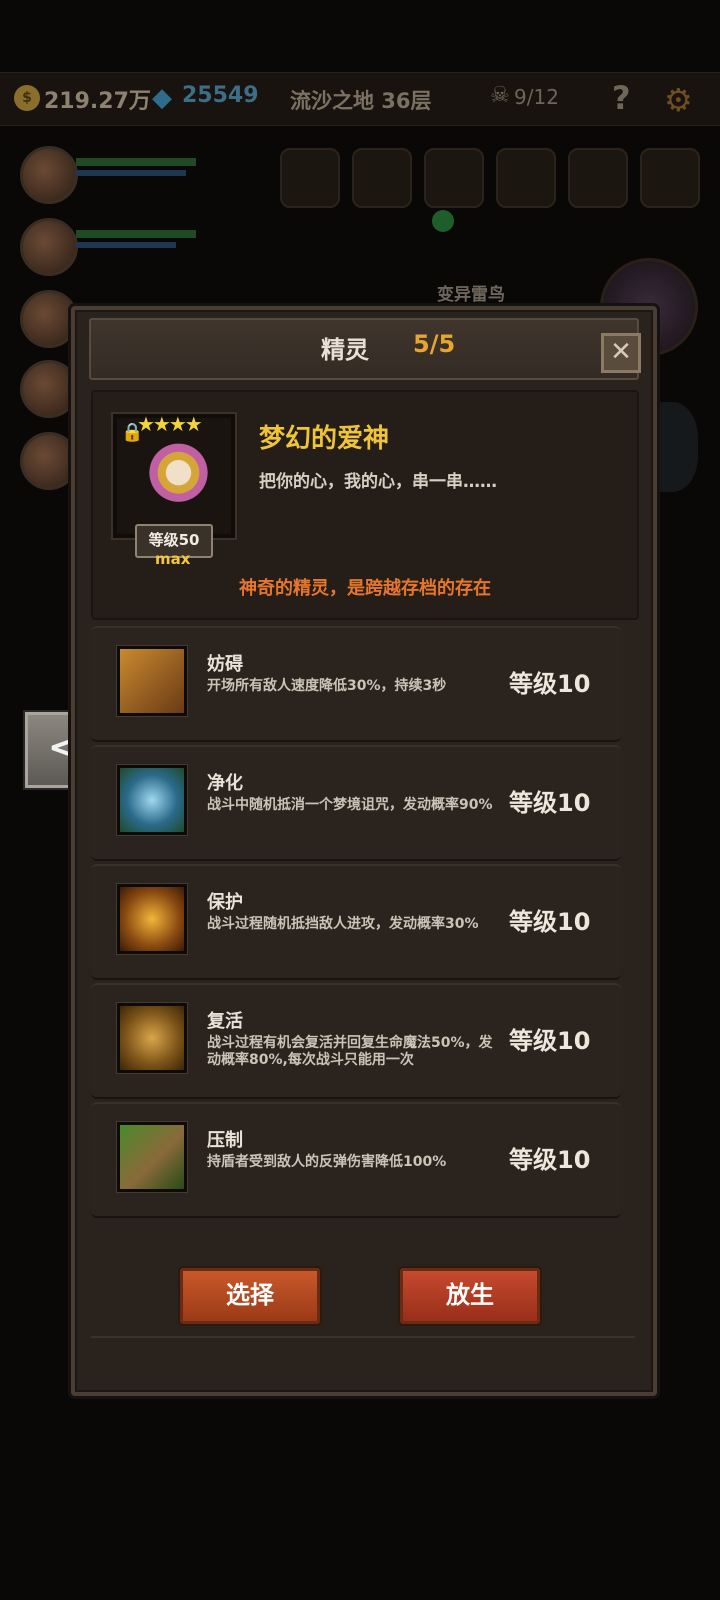  I want to click on revive-figure-icon, so click(152, 1038).